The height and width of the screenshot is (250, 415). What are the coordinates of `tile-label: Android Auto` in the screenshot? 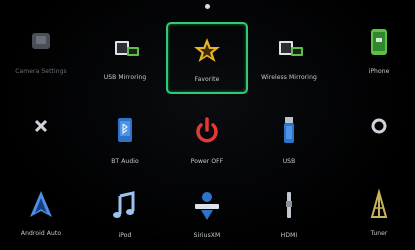 It's located at (41, 233).